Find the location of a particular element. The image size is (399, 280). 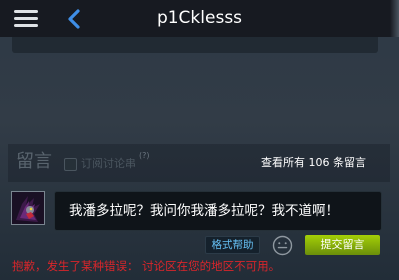

avatar is located at coordinates (28, 208).